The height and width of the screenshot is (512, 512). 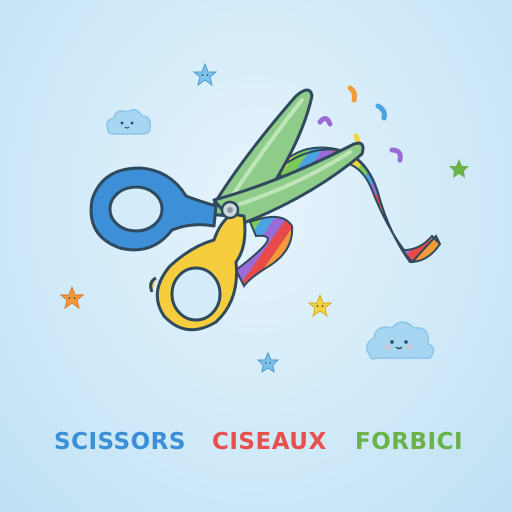 What do you see at coordinates (269, 442) in the screenshot?
I see `word-french: CISEAUX` at bounding box center [269, 442].